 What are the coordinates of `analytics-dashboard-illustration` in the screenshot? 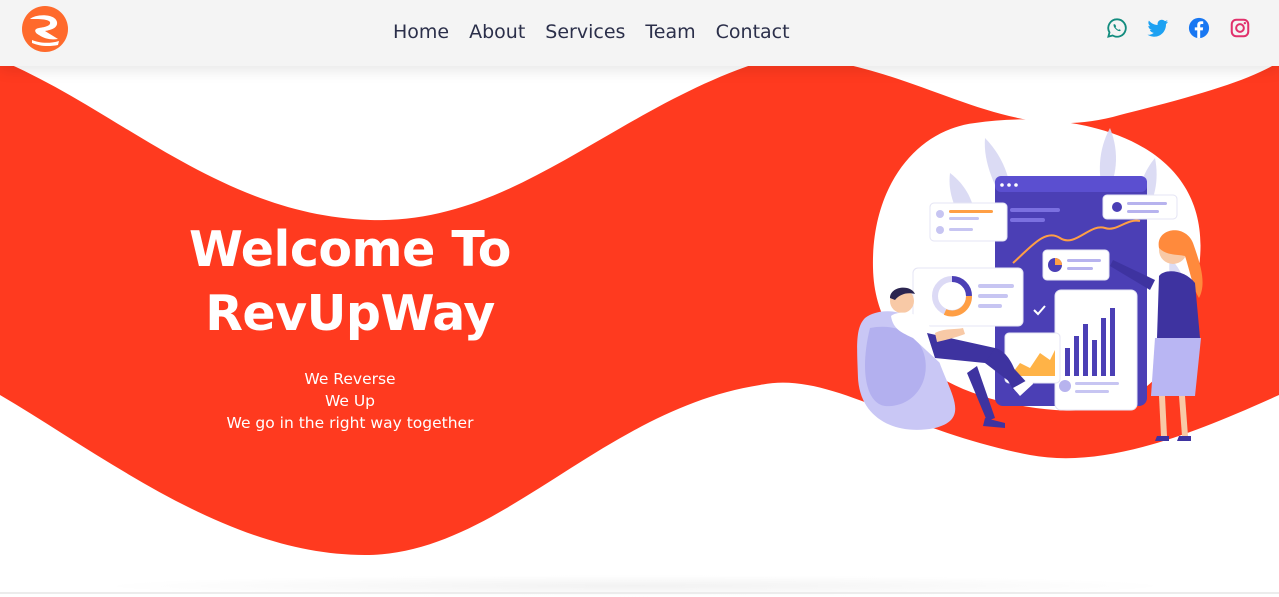 It's located at (1030, 280).